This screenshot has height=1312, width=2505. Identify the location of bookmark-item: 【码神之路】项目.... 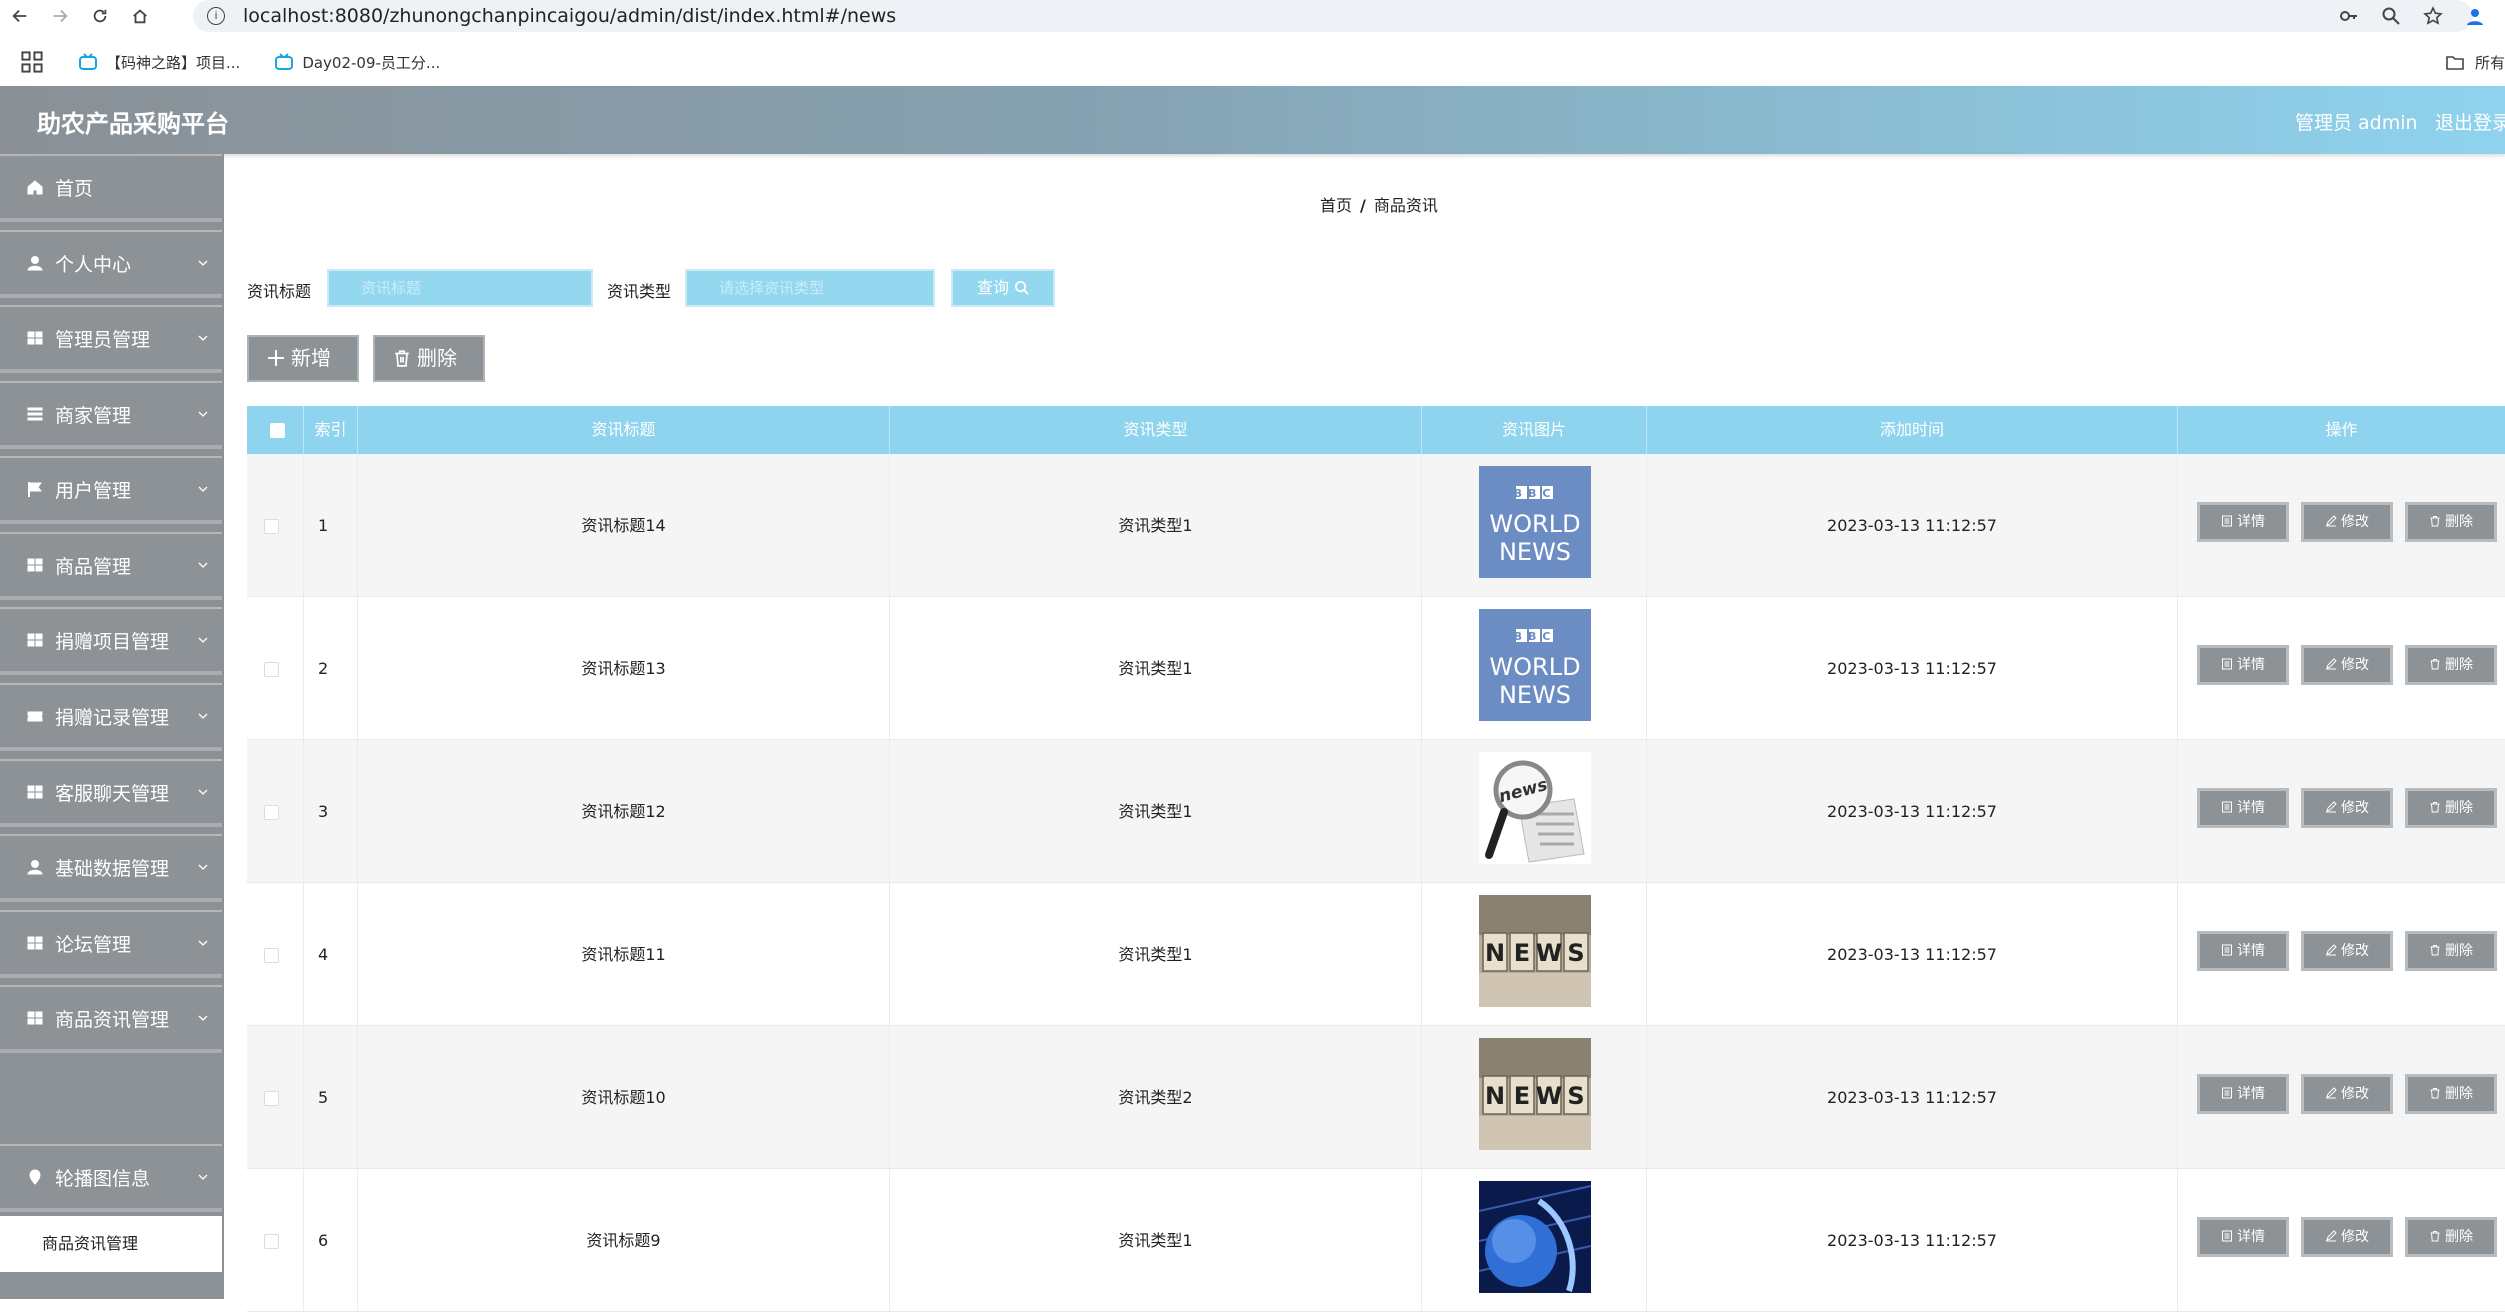
(159, 62).